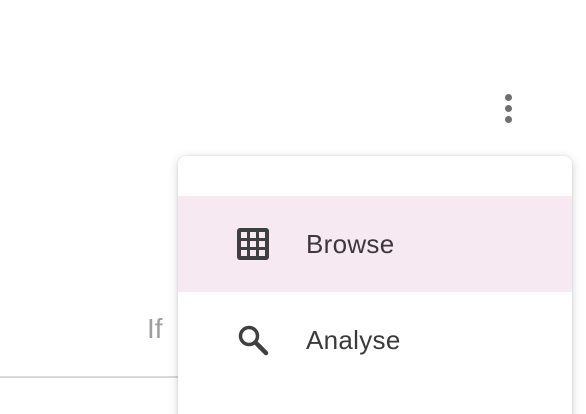  I want to click on more-vert-icon, so click(508, 97).